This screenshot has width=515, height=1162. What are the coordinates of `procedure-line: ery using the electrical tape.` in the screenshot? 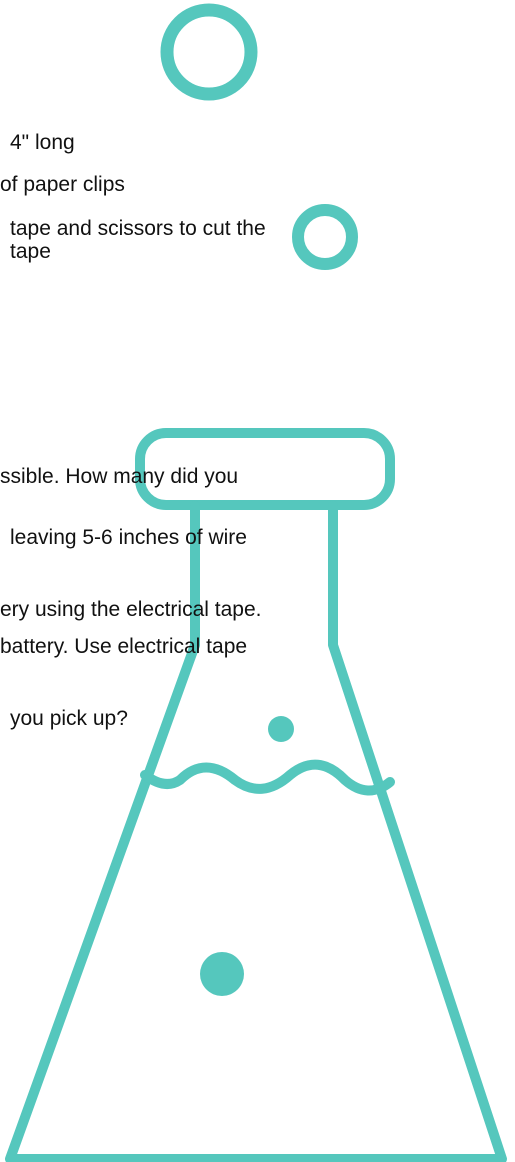 It's located at (131, 609).